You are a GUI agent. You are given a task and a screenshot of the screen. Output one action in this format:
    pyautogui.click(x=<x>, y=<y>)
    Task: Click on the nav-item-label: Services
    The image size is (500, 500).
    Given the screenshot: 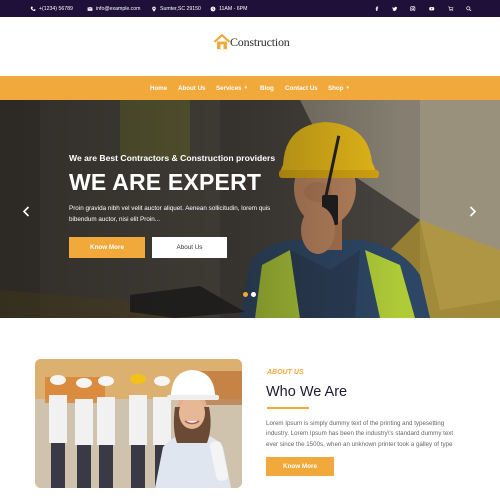 What is the action you would take?
    pyautogui.click(x=229, y=88)
    